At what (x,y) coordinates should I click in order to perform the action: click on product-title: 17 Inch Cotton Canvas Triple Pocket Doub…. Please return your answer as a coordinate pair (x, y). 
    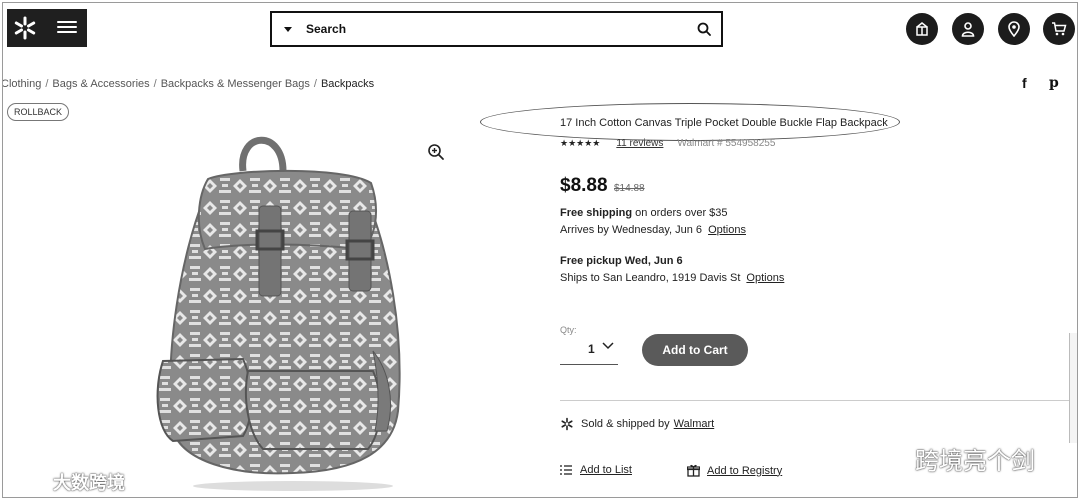
    Looking at the image, I should click on (724, 123).